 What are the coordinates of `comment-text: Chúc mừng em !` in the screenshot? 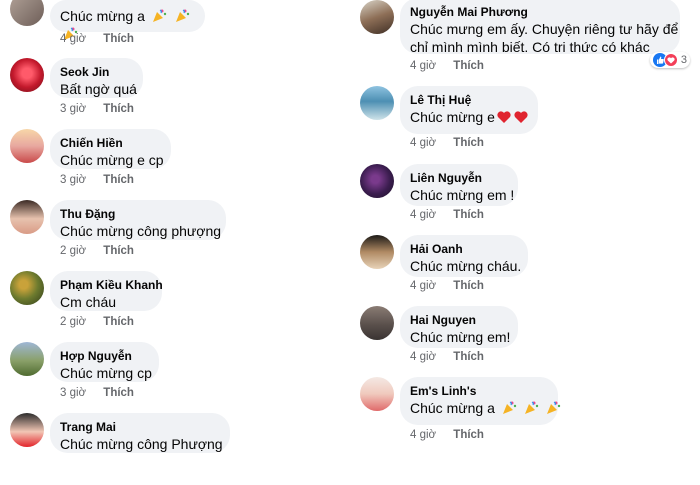 It's located at (462, 195).